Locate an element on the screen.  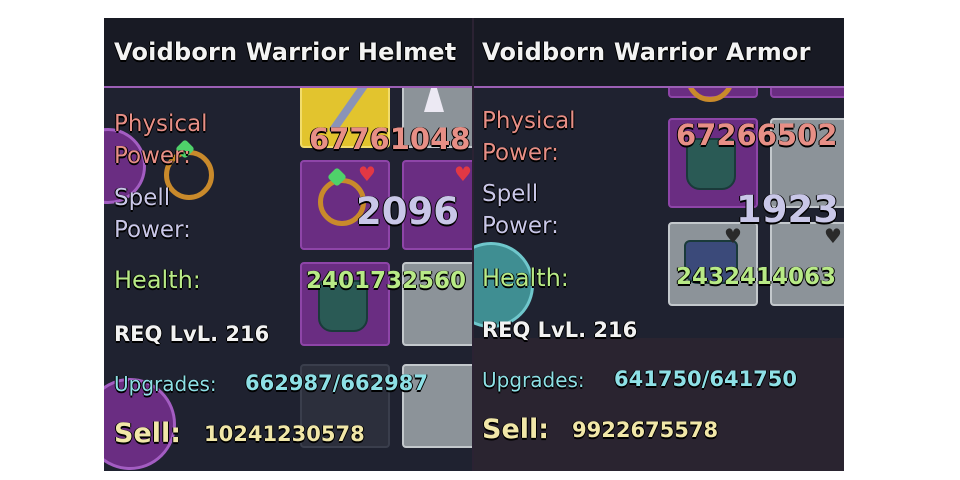
upgrades-value: 662987/662987 is located at coordinates (337, 383).